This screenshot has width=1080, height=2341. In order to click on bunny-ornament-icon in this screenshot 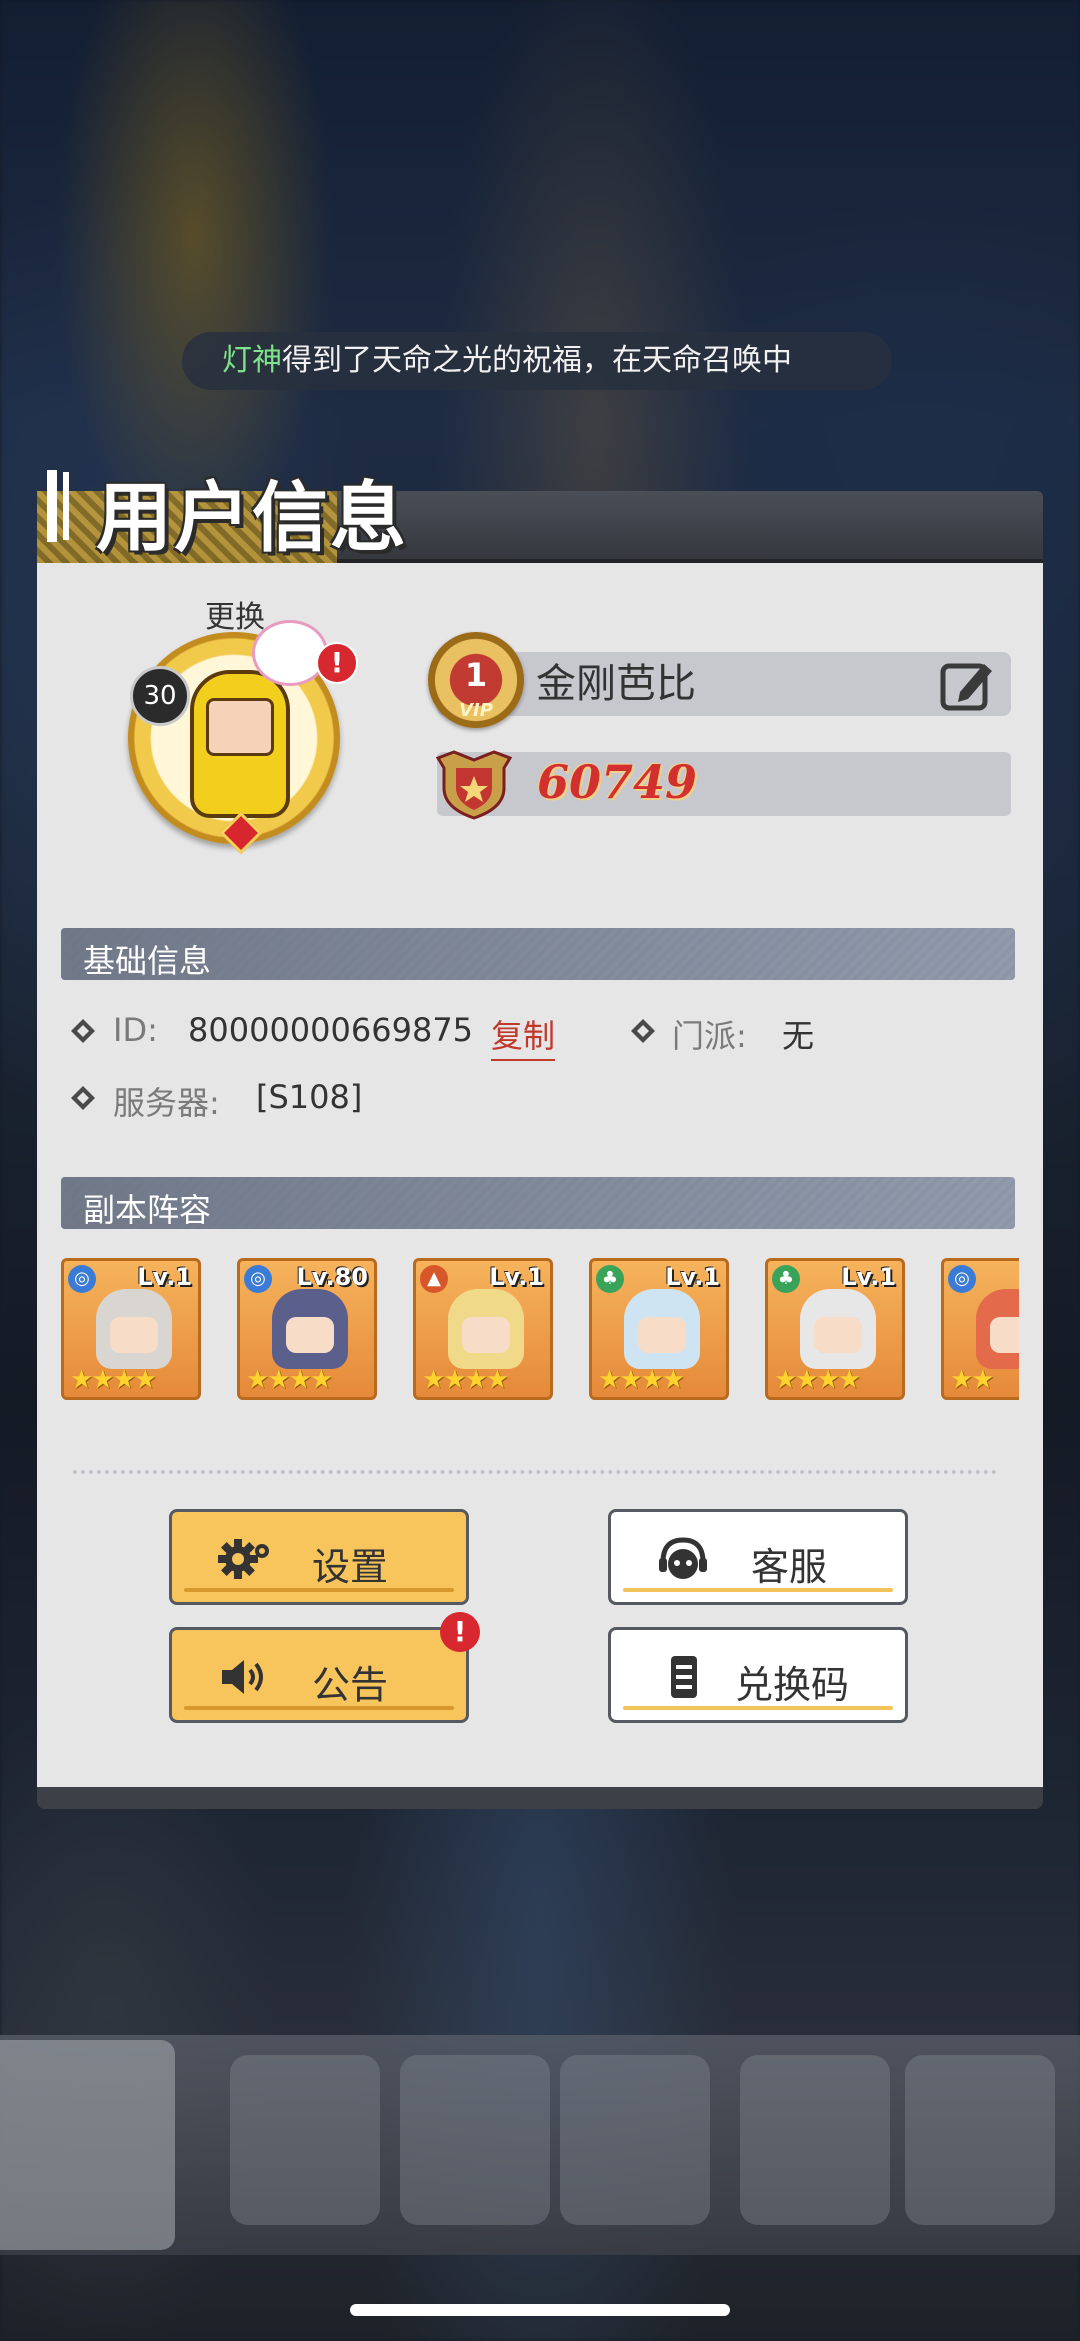, I will do `click(290, 653)`.